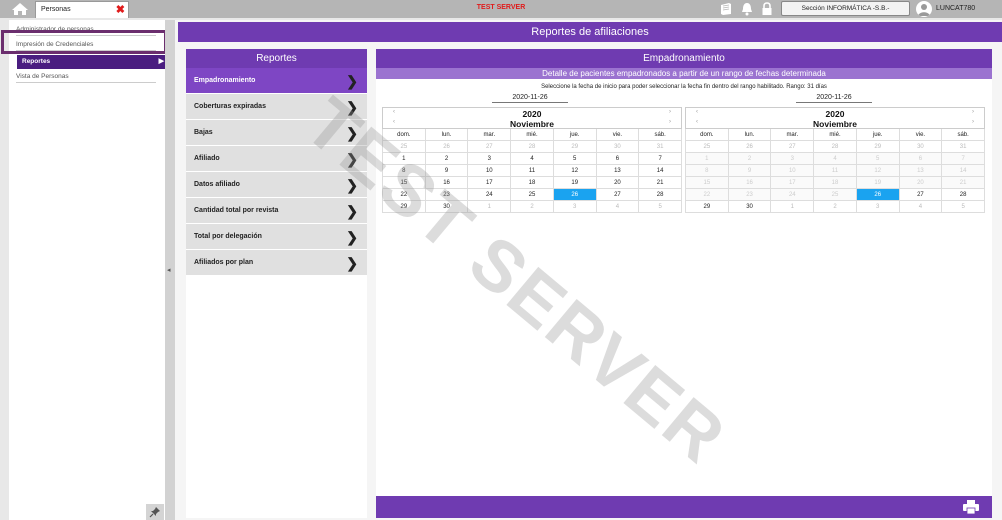 The height and width of the screenshot is (520, 1002). What do you see at coordinates (973, 122) in the screenshot?
I see `next-month-icon: ›` at bounding box center [973, 122].